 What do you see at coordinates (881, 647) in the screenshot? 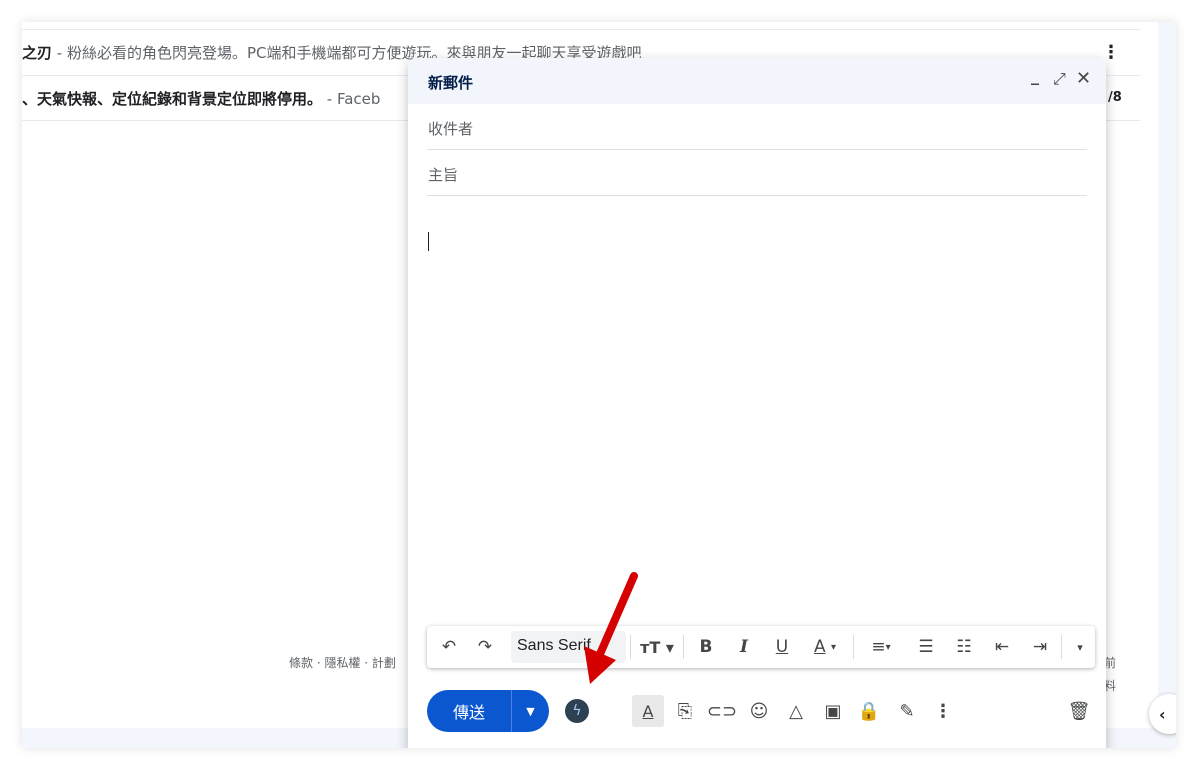
I see `align-icon: ≡ ▾` at bounding box center [881, 647].